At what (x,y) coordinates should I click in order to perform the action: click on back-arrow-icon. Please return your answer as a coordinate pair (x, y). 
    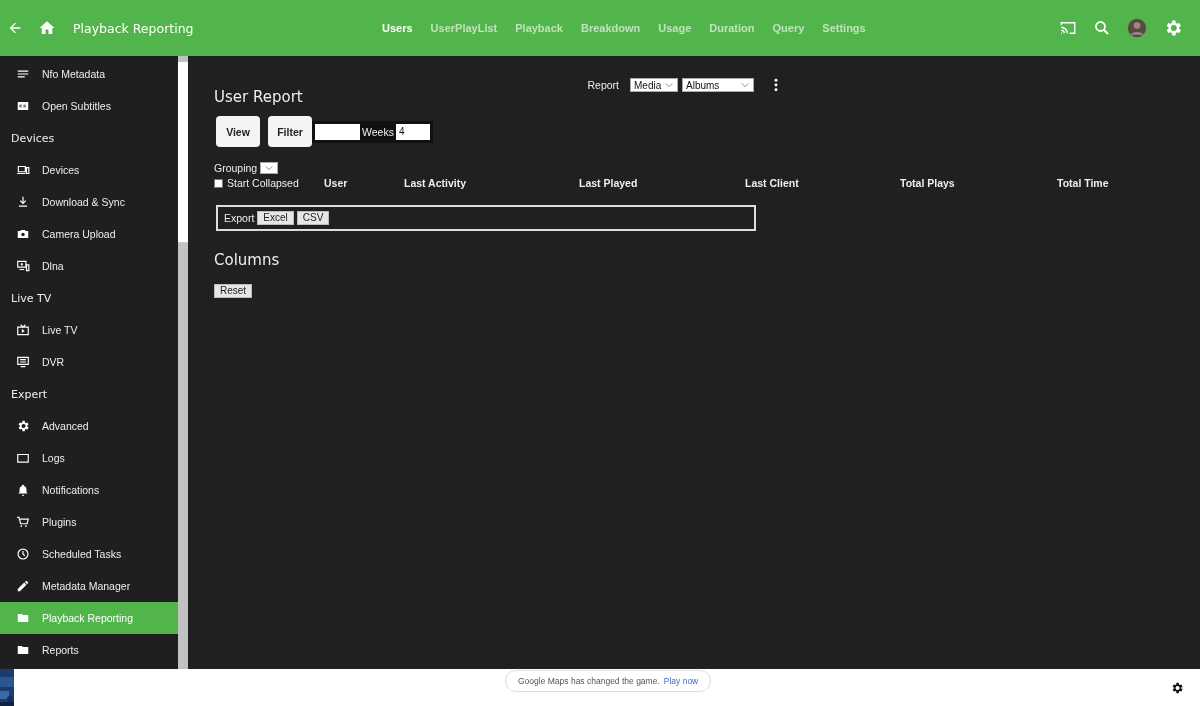
    Looking at the image, I should click on (15, 28).